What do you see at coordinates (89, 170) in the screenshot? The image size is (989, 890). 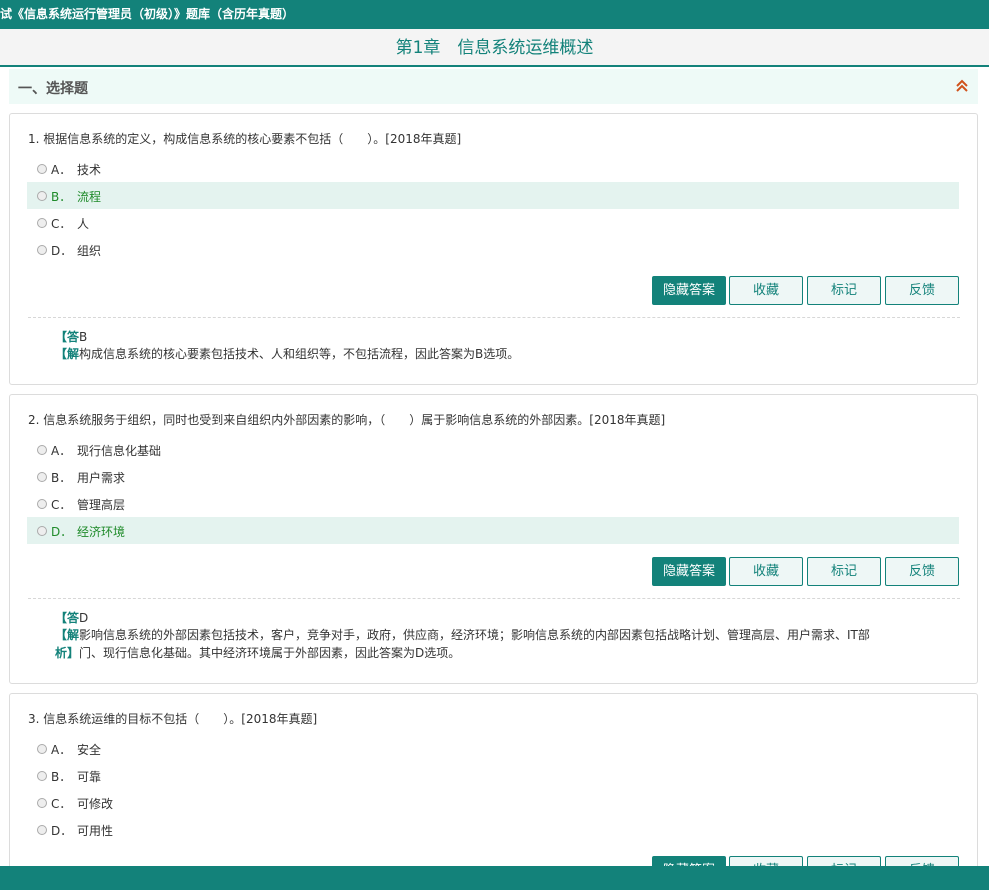 I see `option-text: 技术` at bounding box center [89, 170].